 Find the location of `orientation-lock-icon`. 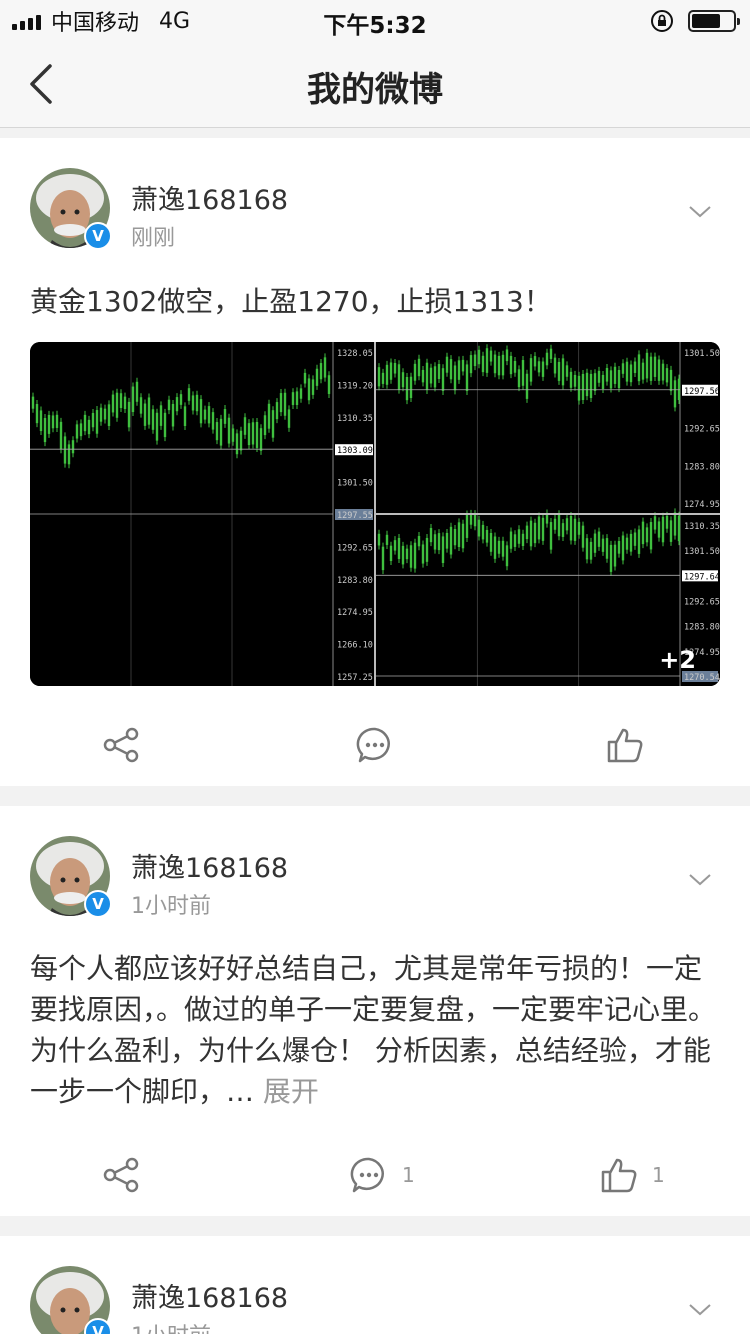

orientation-lock-icon is located at coordinates (662, 21).